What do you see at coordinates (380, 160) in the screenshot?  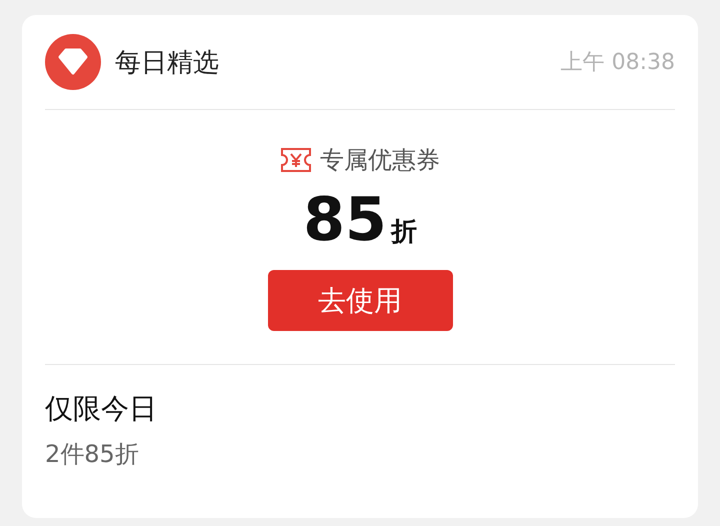 I see `coupon-label: 专属优惠券` at bounding box center [380, 160].